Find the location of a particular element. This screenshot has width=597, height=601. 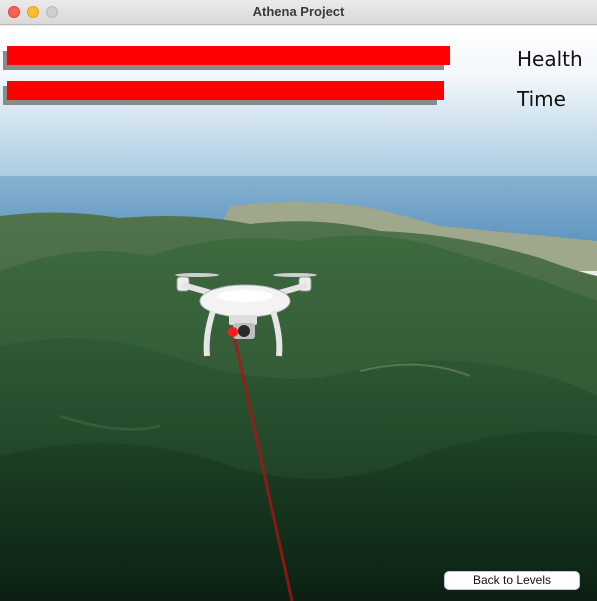

title-bar: Athena Project is located at coordinates (298, 12).